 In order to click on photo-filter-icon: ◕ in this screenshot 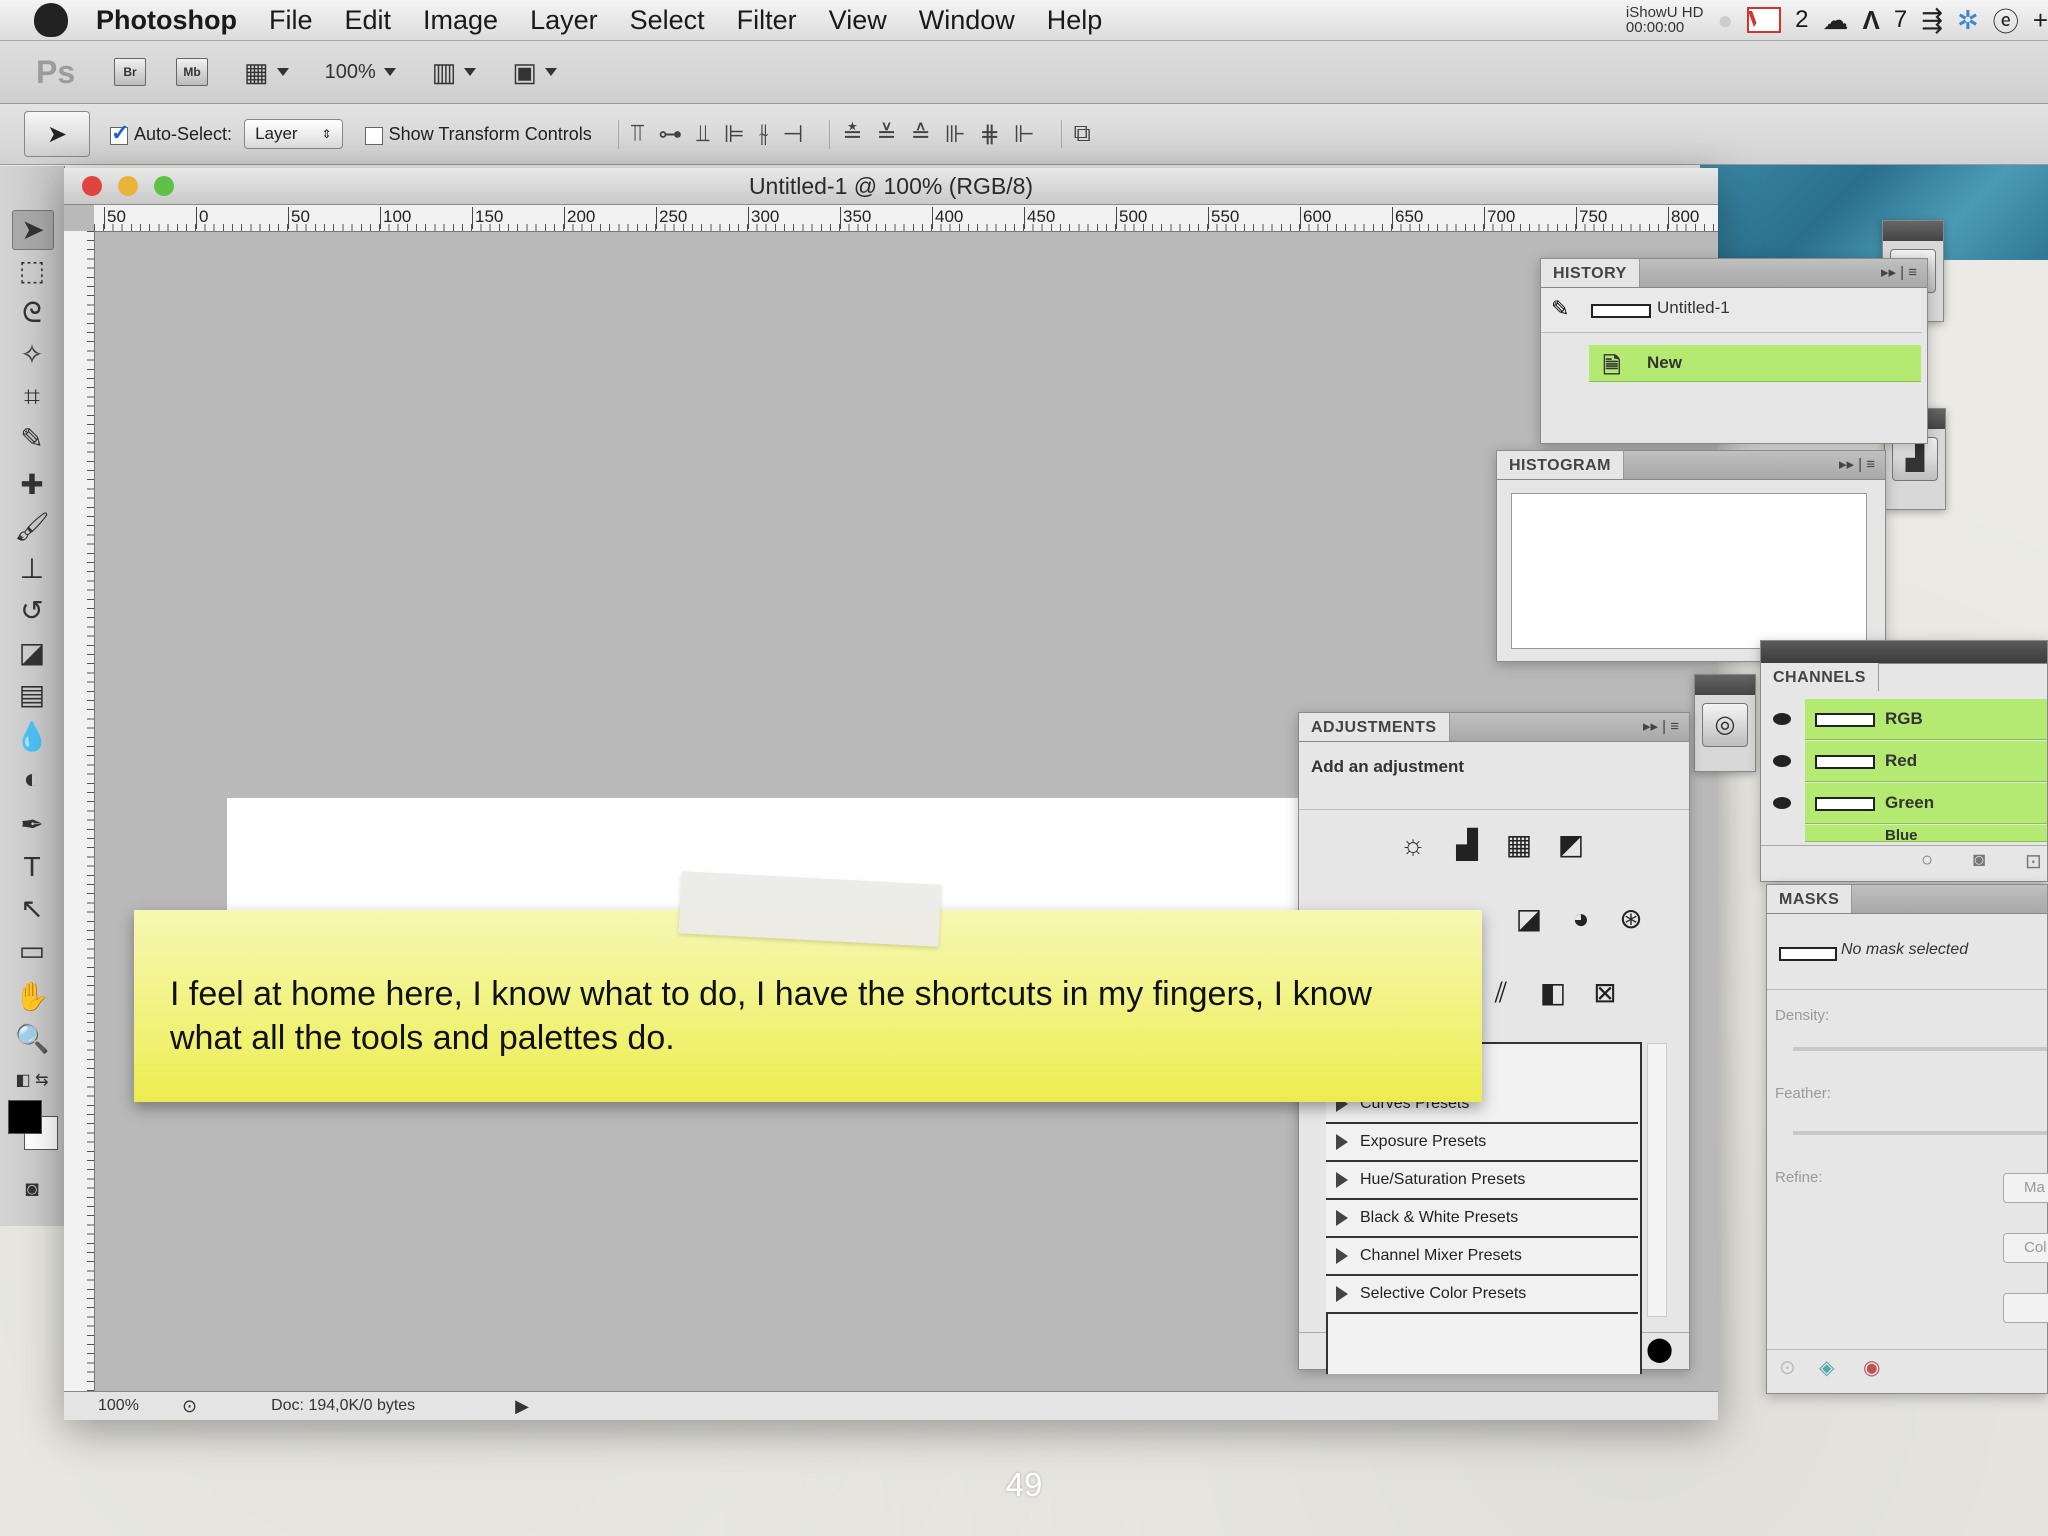, I will do `click(1581, 919)`.